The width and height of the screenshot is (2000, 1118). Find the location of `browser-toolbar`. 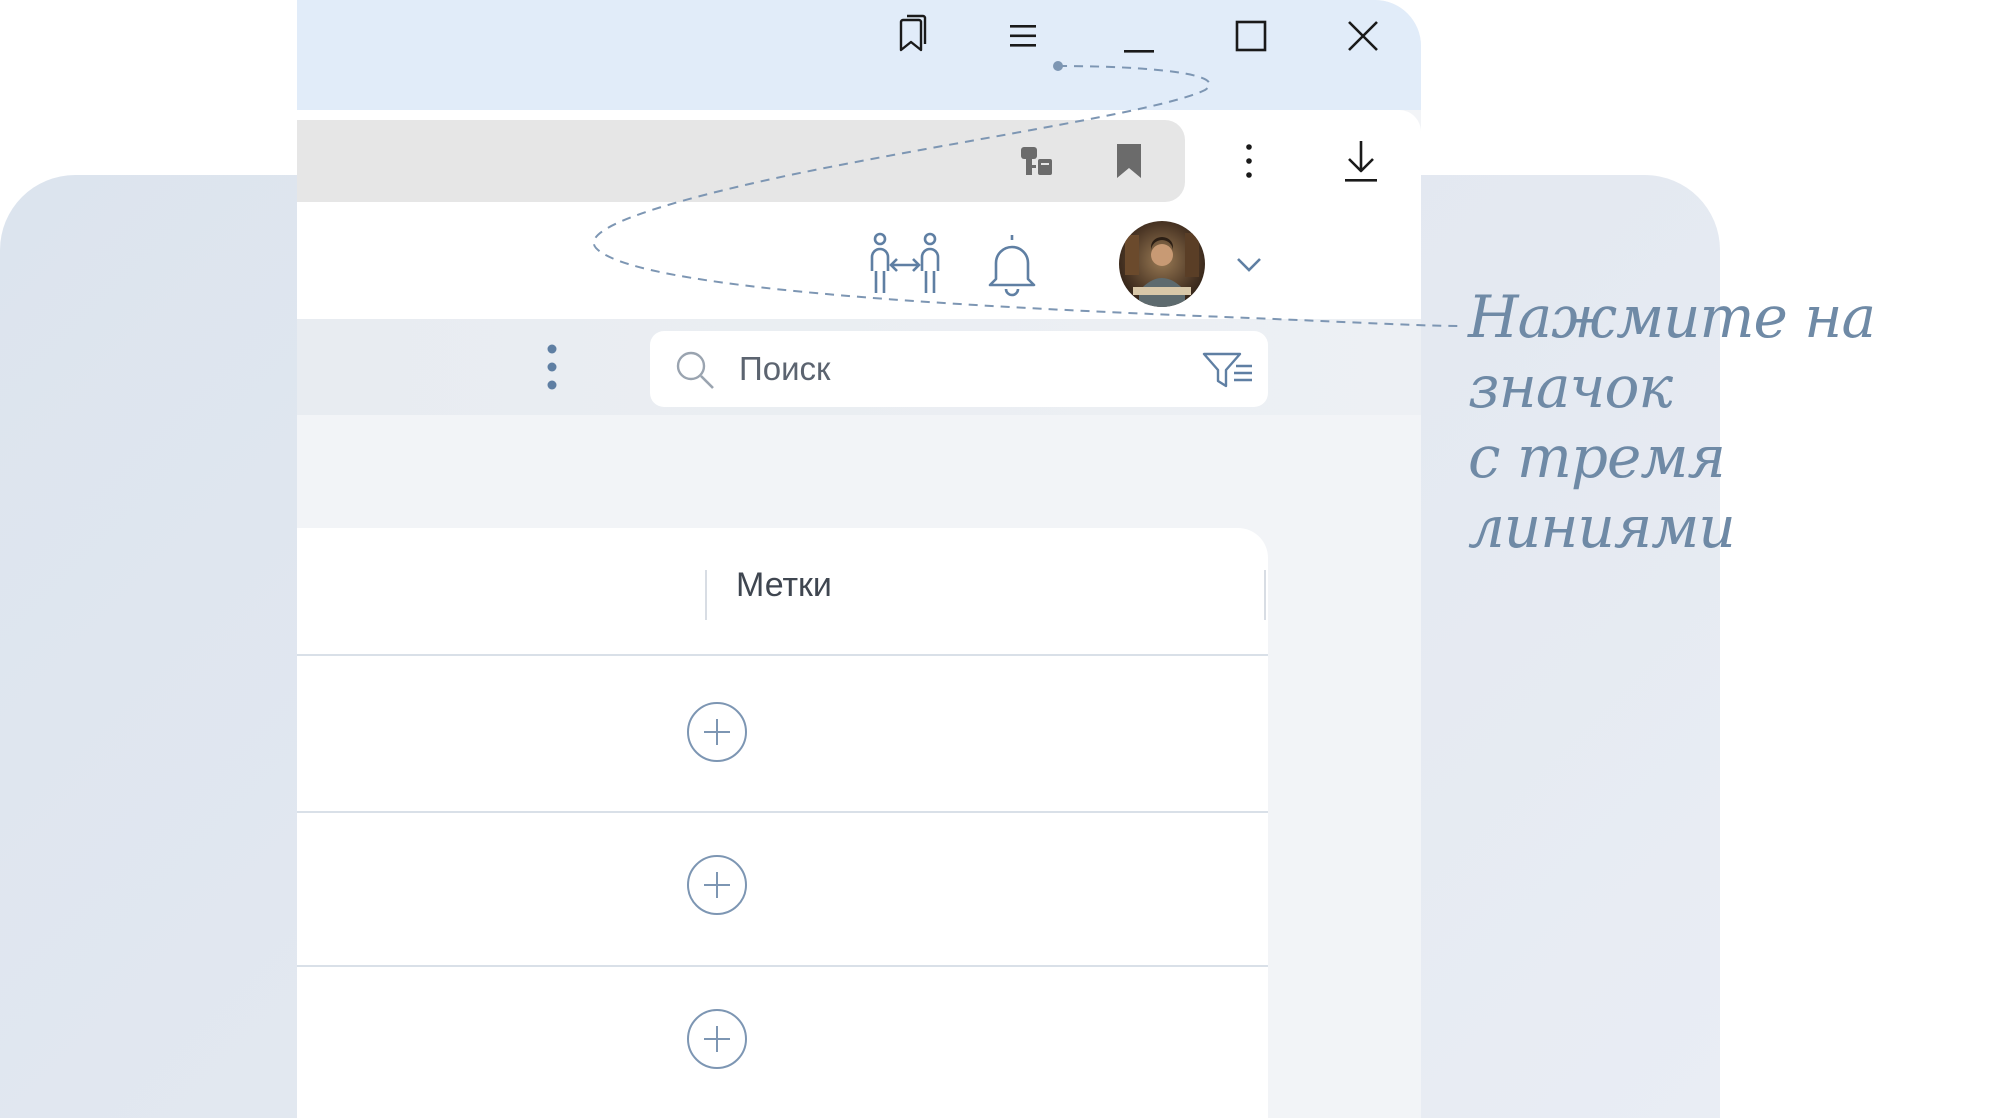

browser-toolbar is located at coordinates (859, 162).